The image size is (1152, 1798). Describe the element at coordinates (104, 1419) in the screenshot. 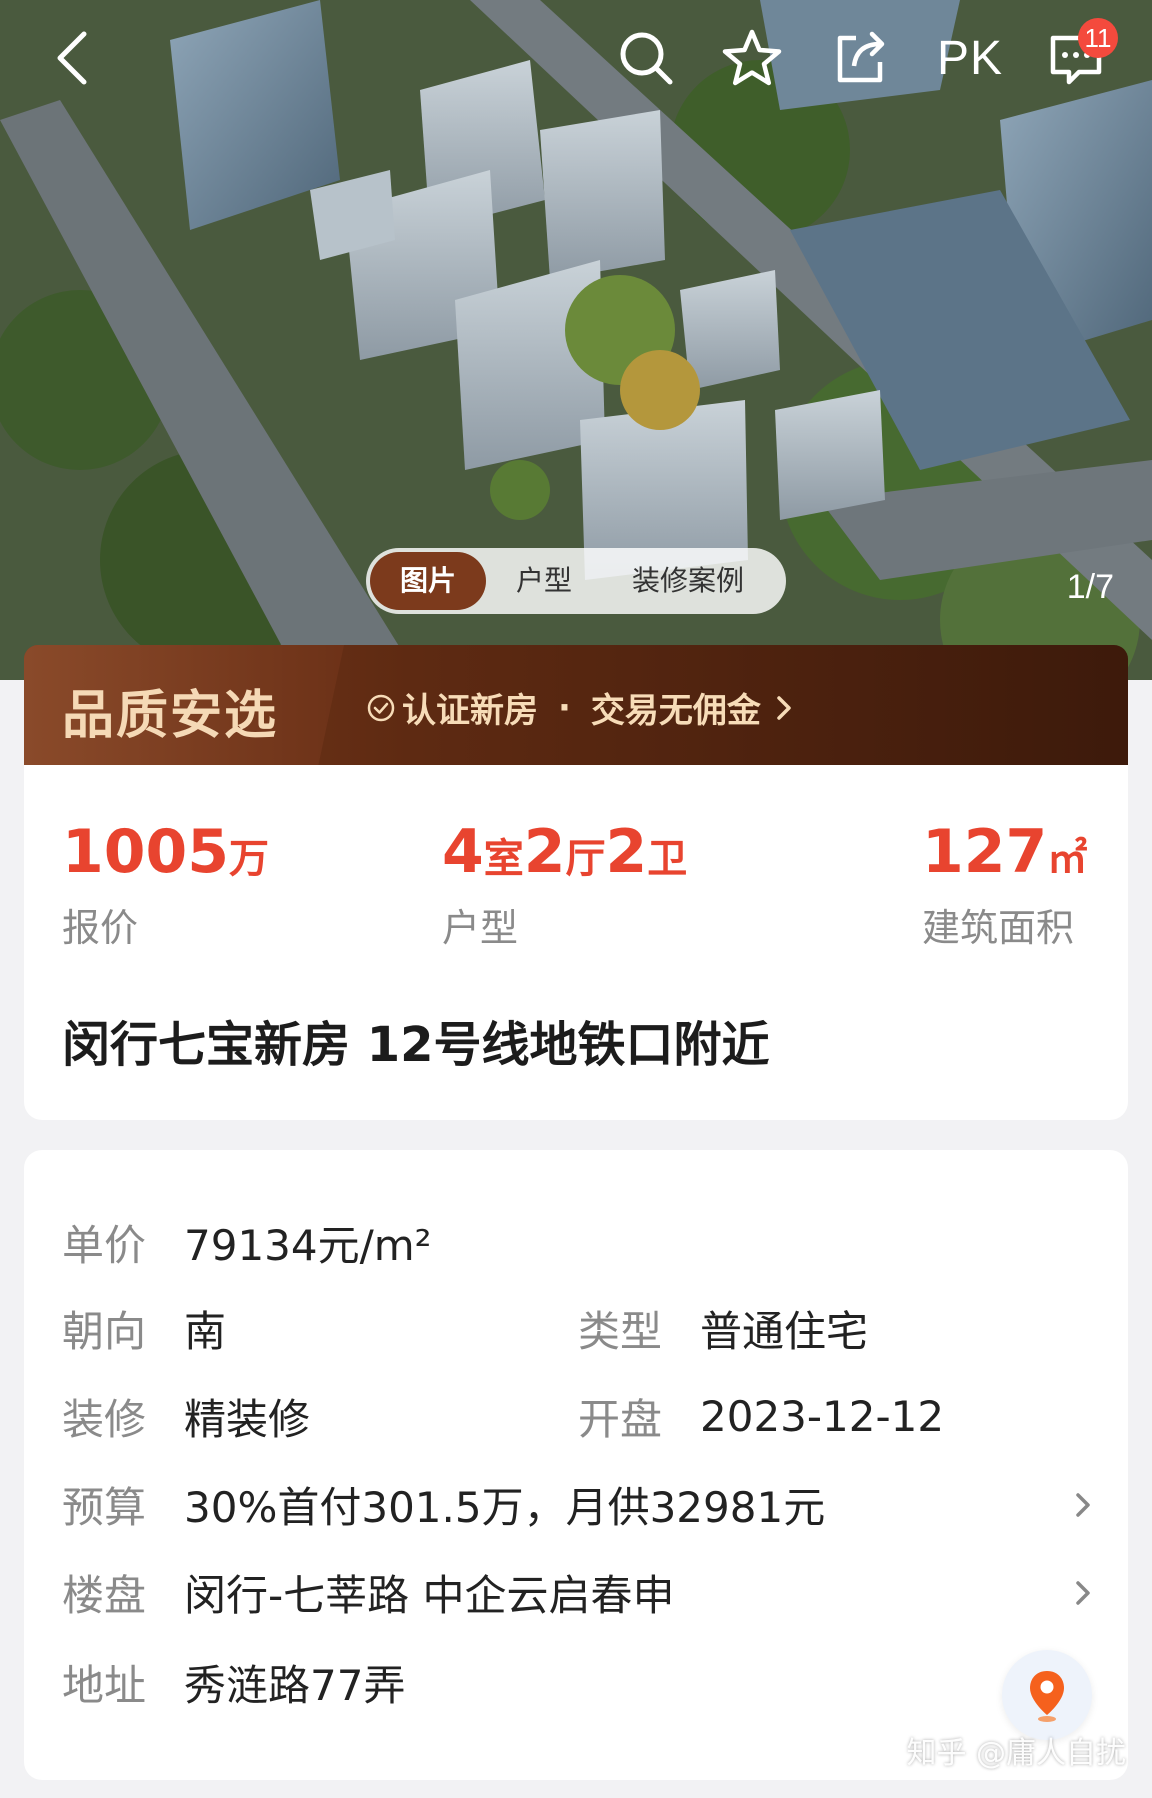

I see `decoration-key: 装修` at that location.